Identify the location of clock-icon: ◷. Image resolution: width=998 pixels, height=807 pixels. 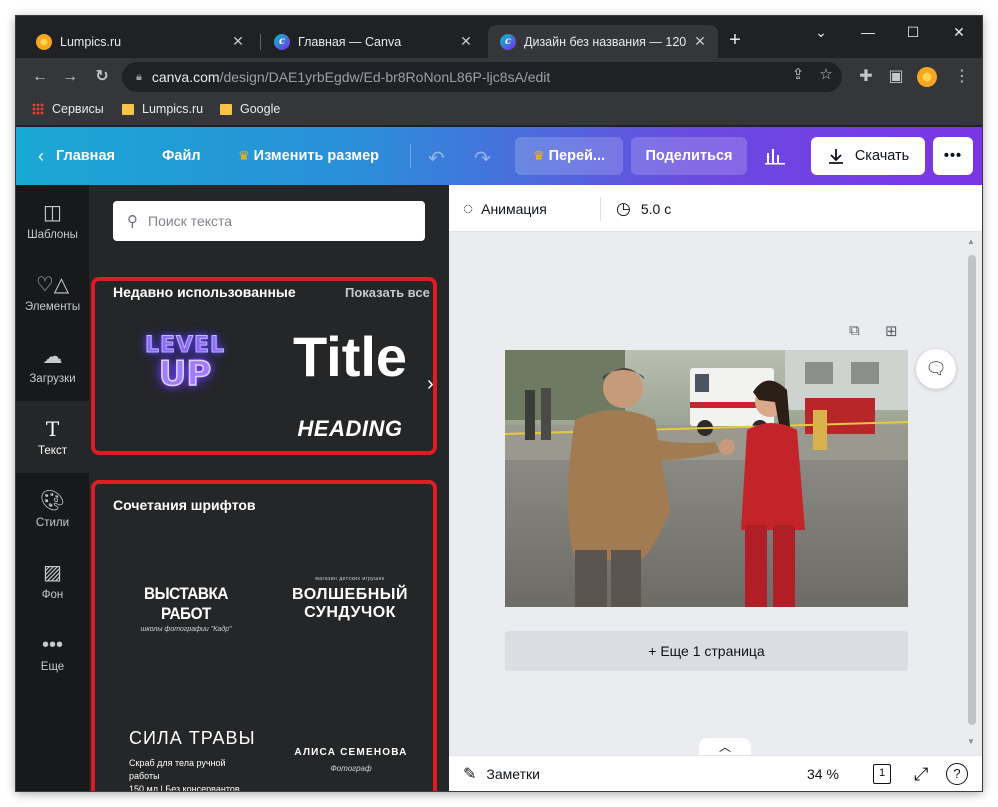
(623, 208).